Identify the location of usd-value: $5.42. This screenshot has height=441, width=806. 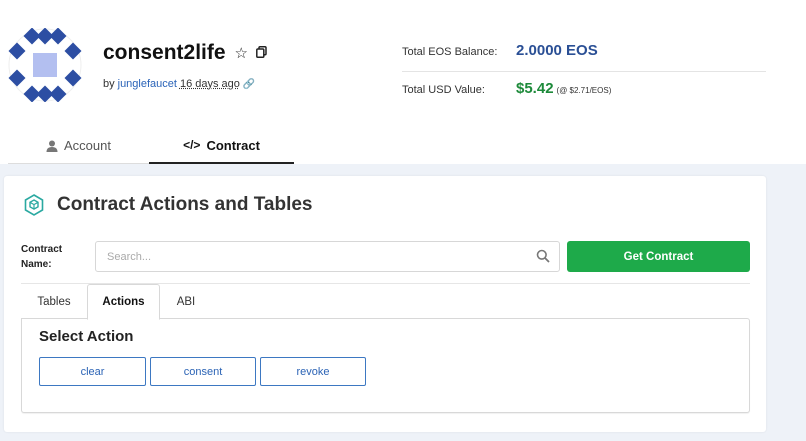
(535, 88).